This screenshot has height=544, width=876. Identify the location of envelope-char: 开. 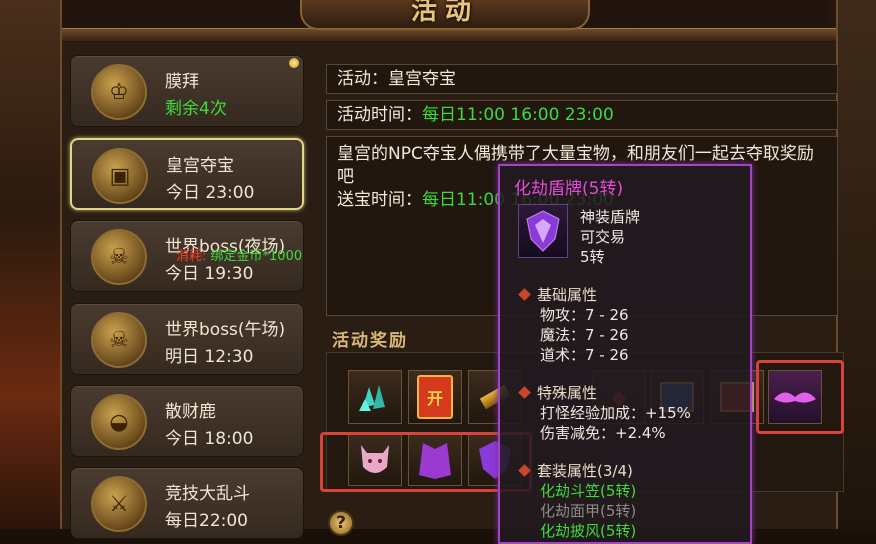
(434, 398).